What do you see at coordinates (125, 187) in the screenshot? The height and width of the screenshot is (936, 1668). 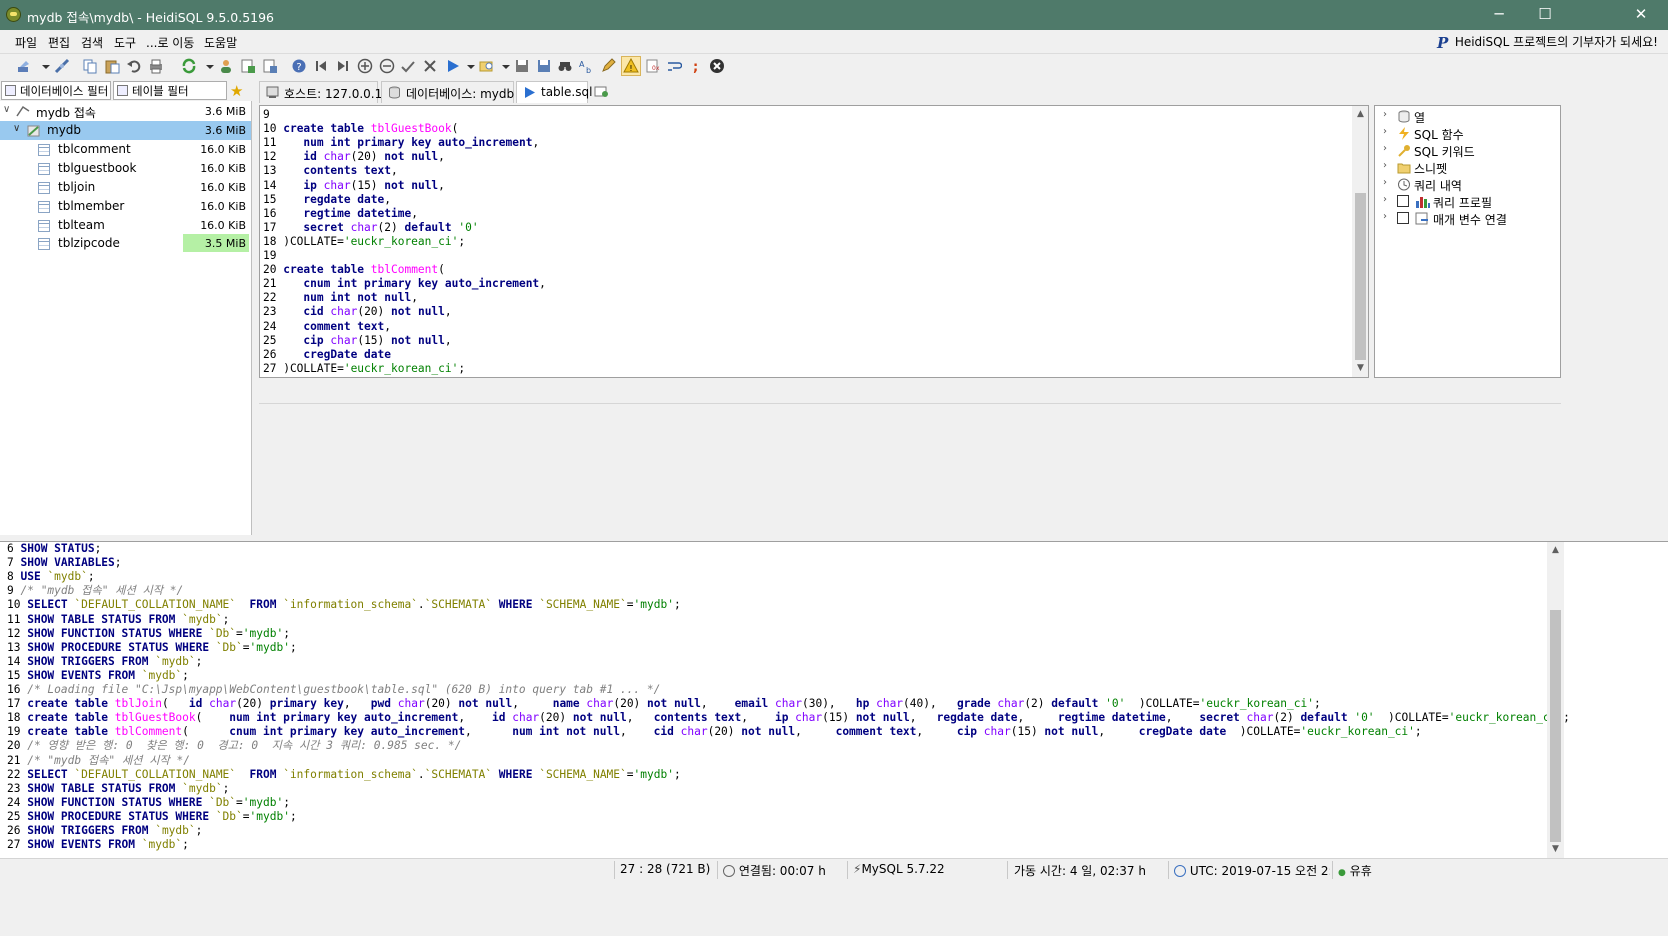 I see `tree-table-row: tbljoin 16.0 KiB` at bounding box center [125, 187].